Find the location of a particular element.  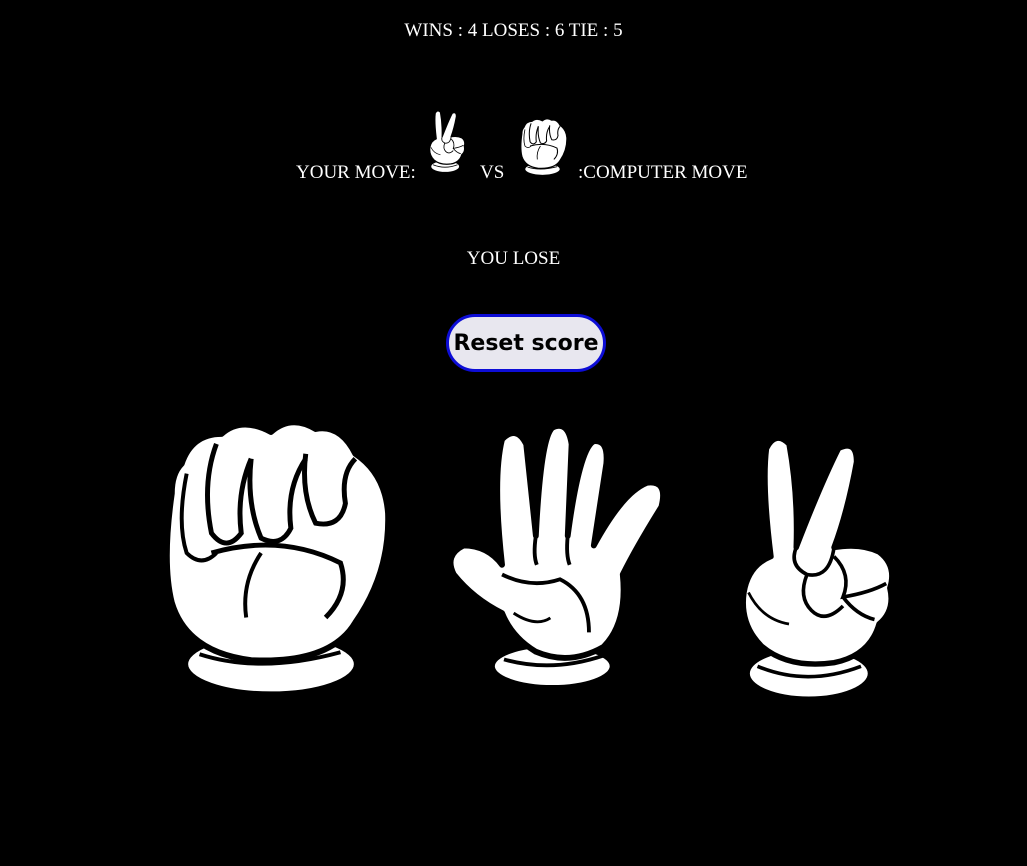

rock-hand-icon is located at coordinates (271, 553).